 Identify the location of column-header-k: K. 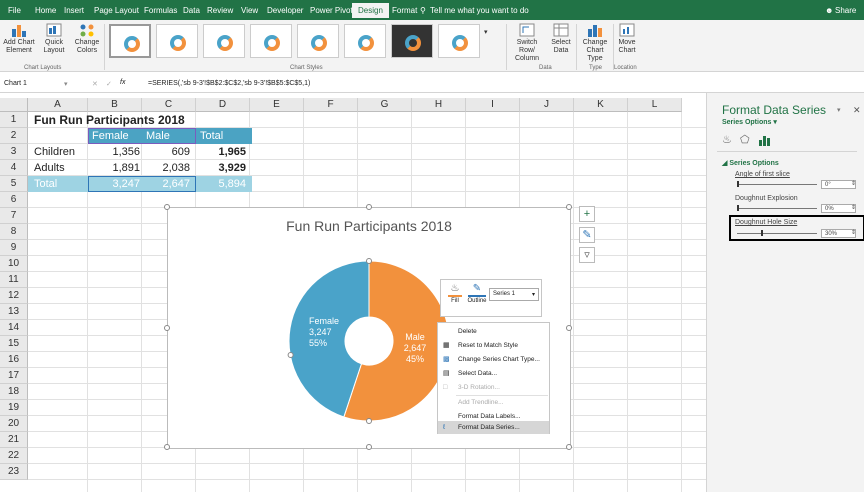
(601, 105).